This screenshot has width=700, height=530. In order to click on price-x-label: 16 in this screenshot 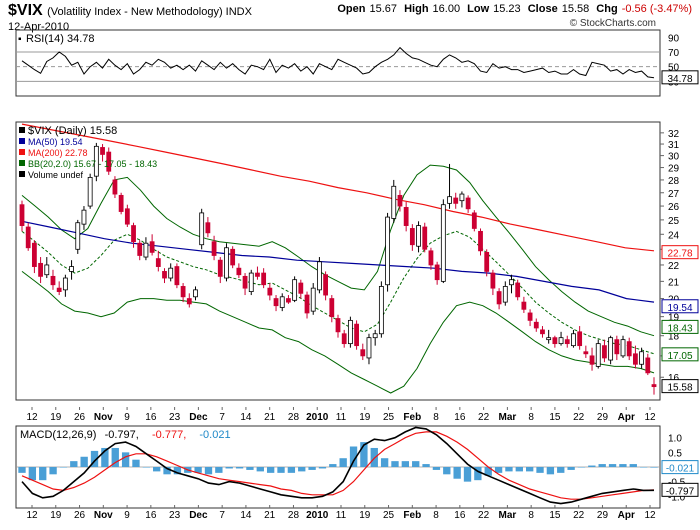, I will do `click(460, 417)`.